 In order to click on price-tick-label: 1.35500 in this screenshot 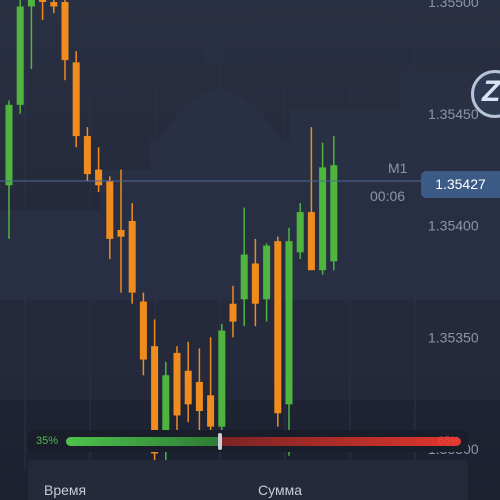, I will do `click(453, 5)`.